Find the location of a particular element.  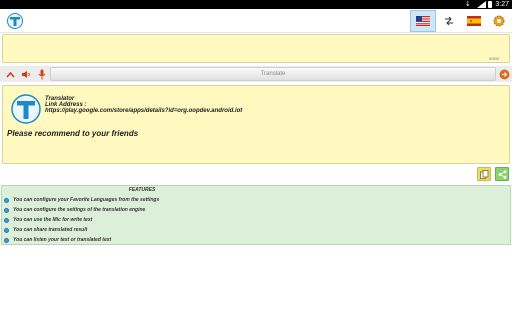

feature-item: You can share translated result is located at coordinates (45, 230).